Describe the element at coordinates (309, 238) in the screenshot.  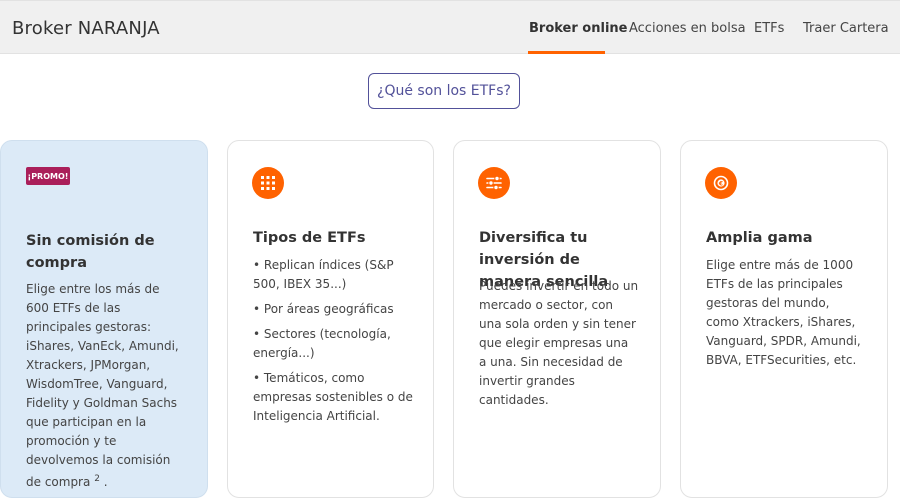
I see `card-title: Tipos de ETFs` at that location.